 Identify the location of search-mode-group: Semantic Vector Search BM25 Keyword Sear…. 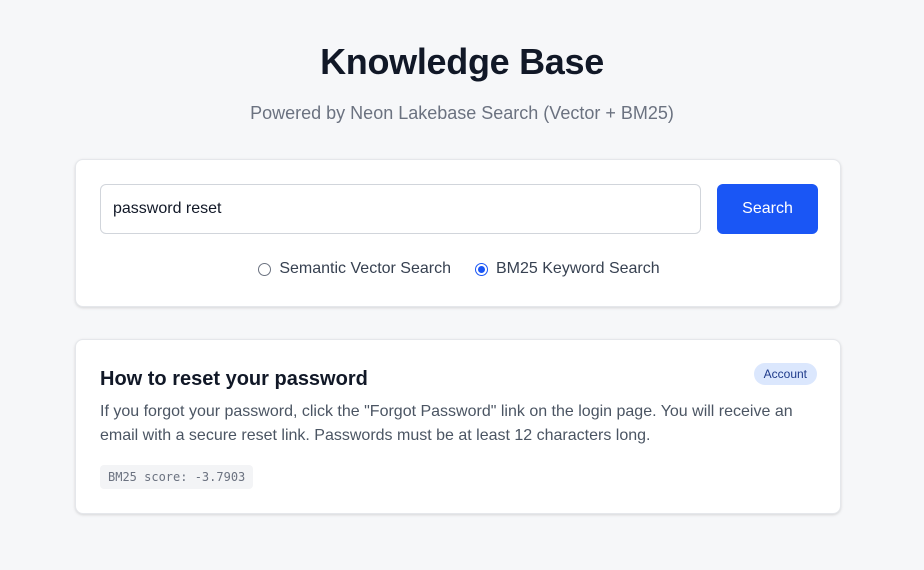
(459, 269).